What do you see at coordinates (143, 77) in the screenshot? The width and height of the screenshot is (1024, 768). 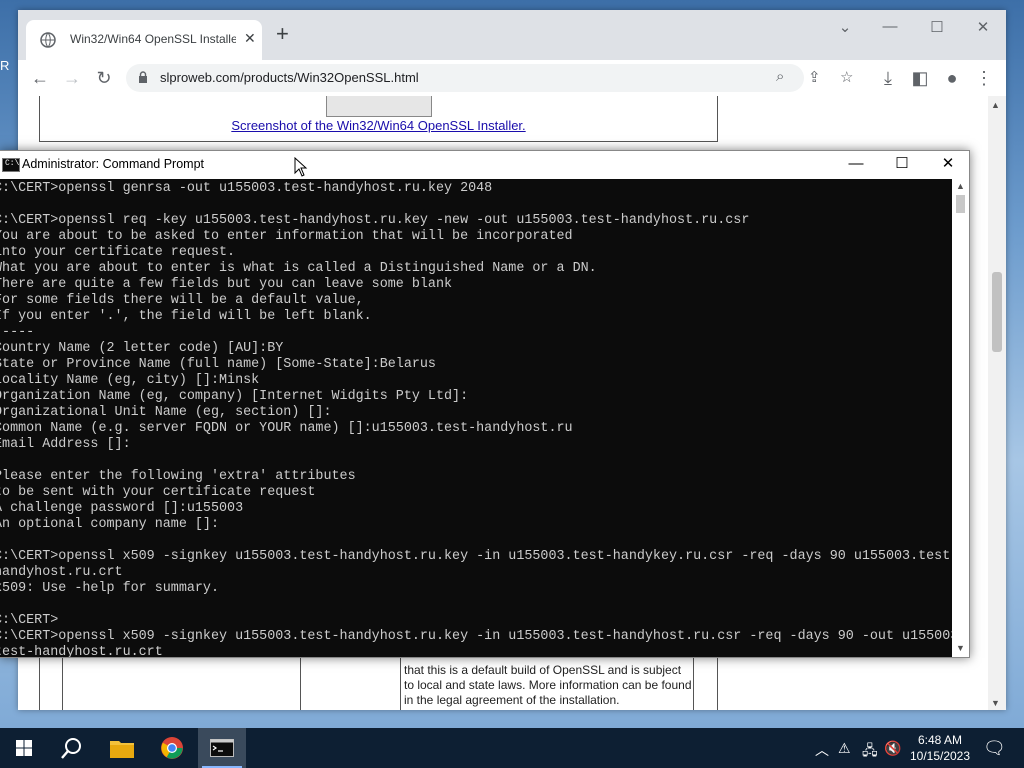 I see `lock-icon` at bounding box center [143, 77].